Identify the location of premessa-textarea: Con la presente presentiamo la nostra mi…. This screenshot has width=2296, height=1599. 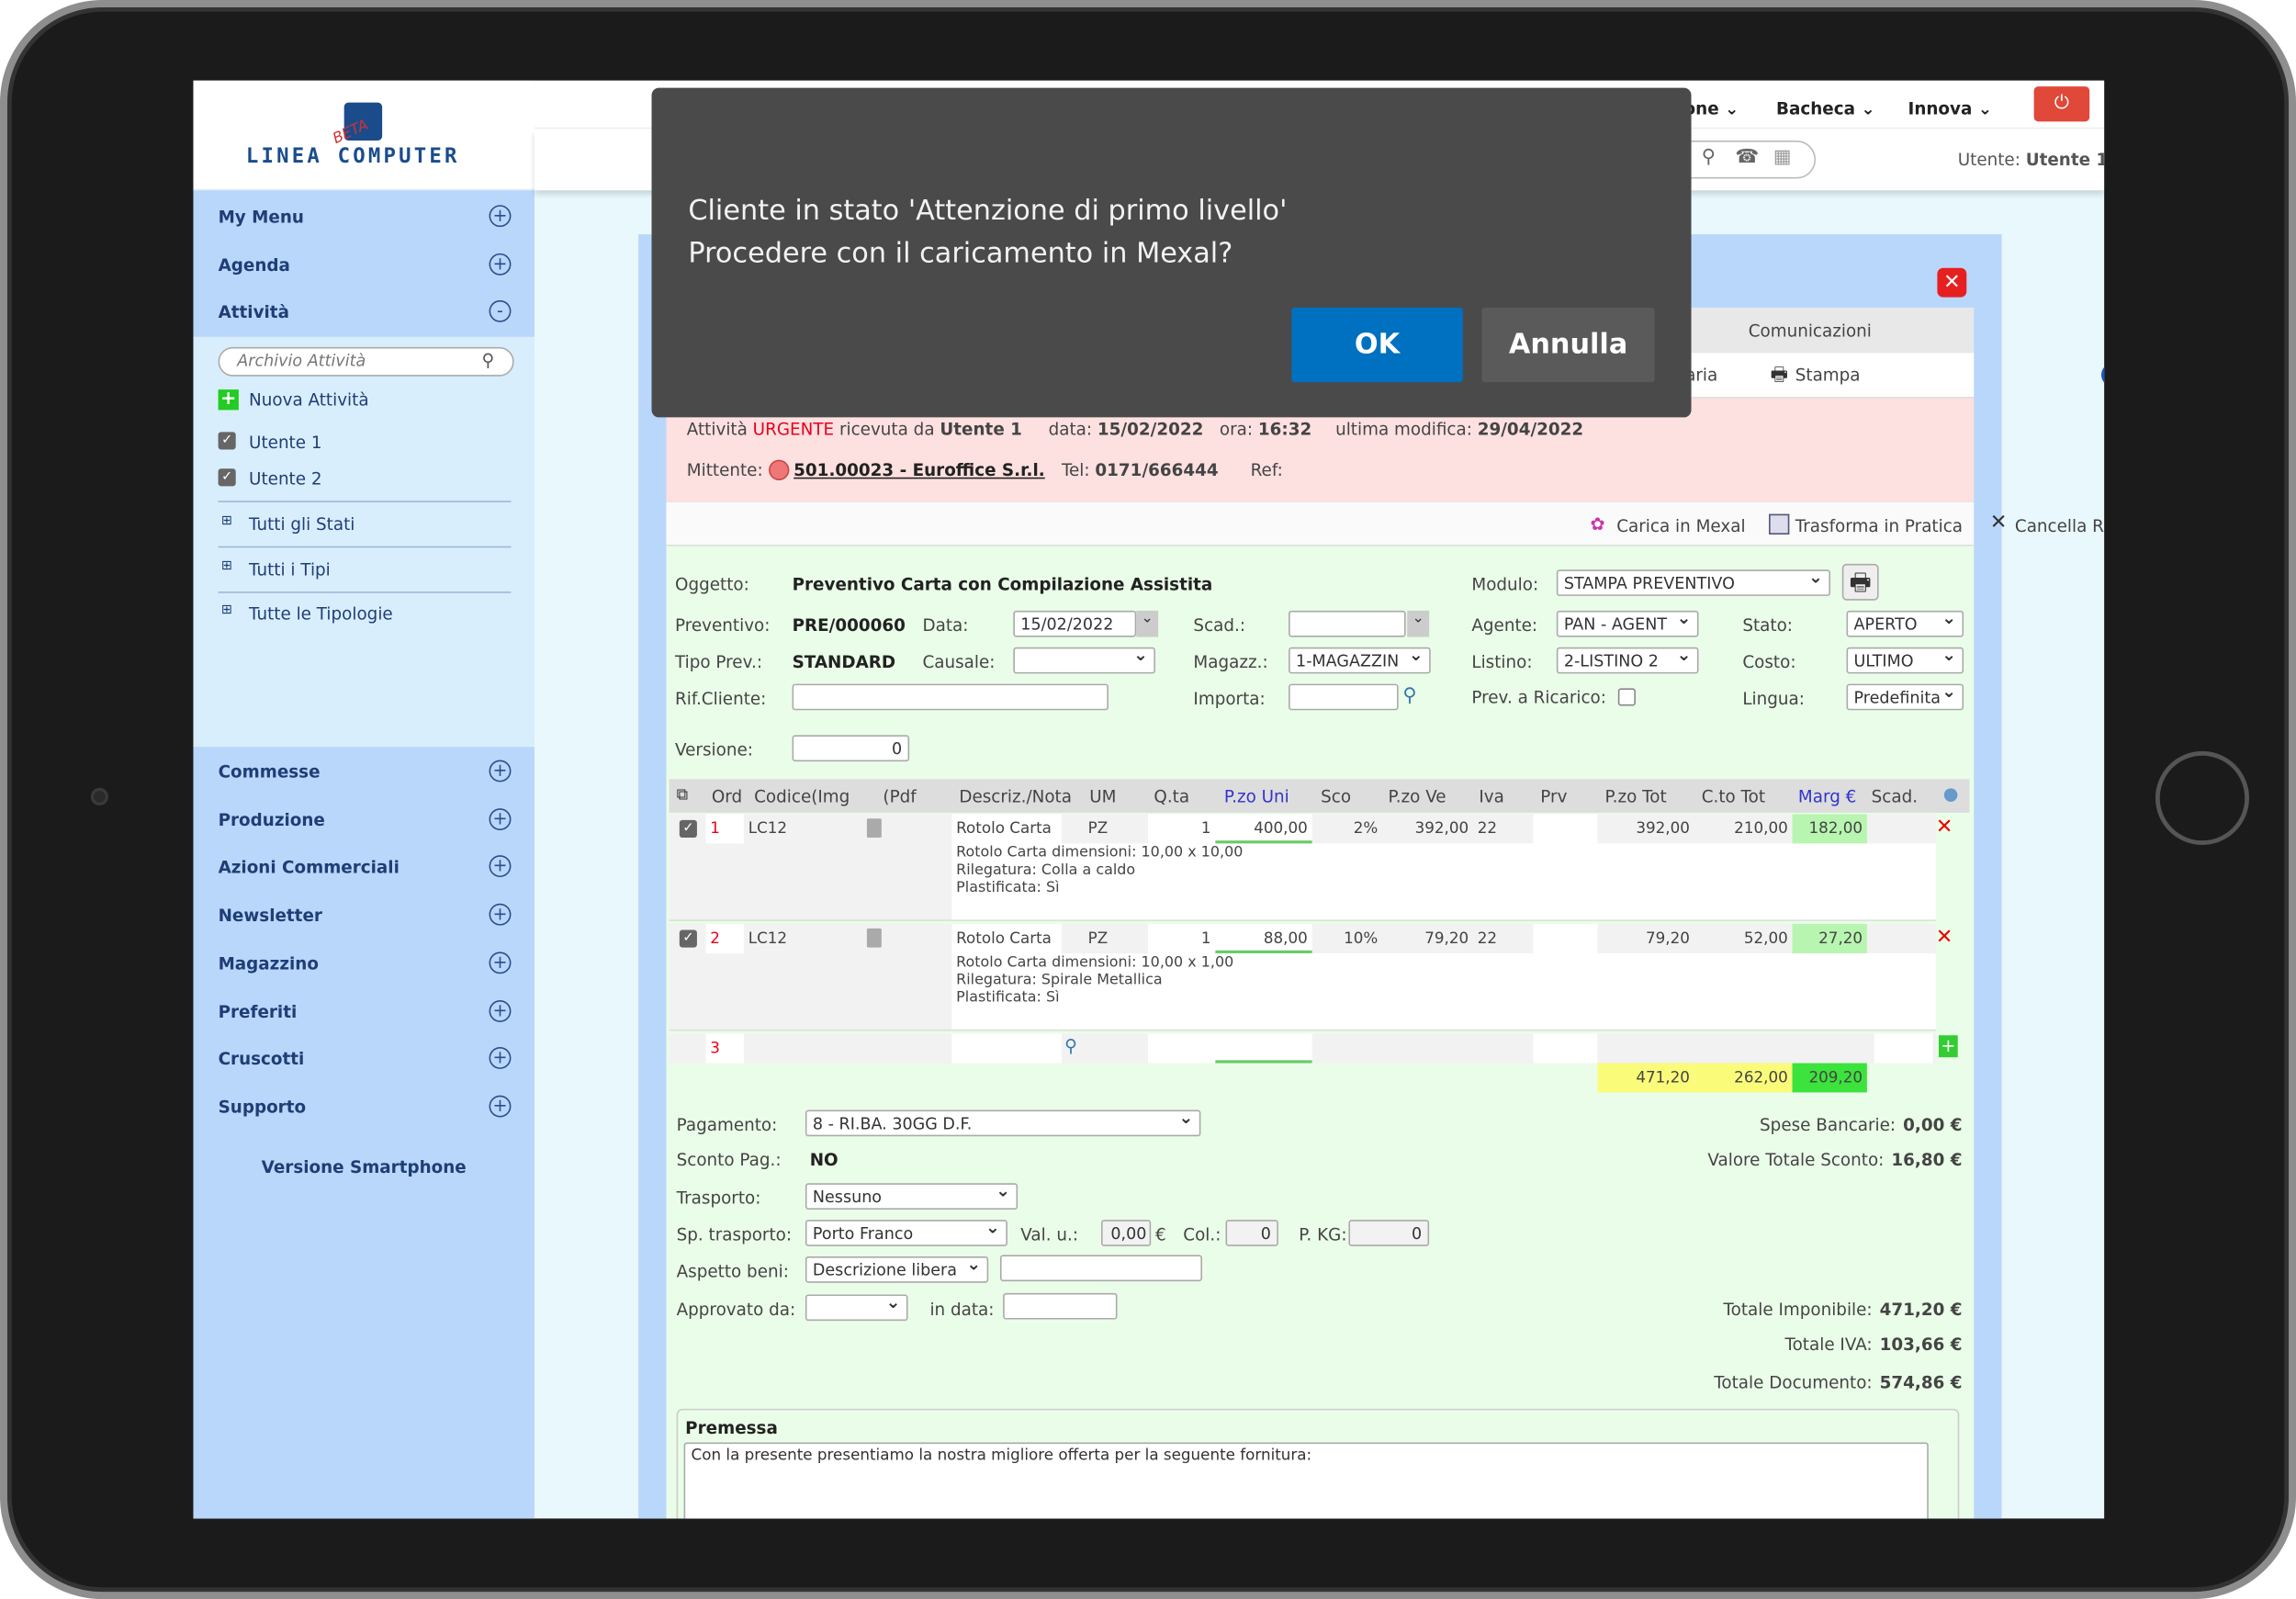
(1306, 1480).